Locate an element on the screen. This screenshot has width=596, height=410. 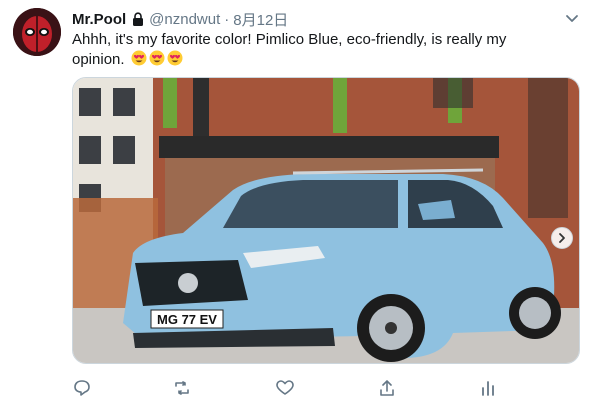
retweet-icon is located at coordinates (183, 389).